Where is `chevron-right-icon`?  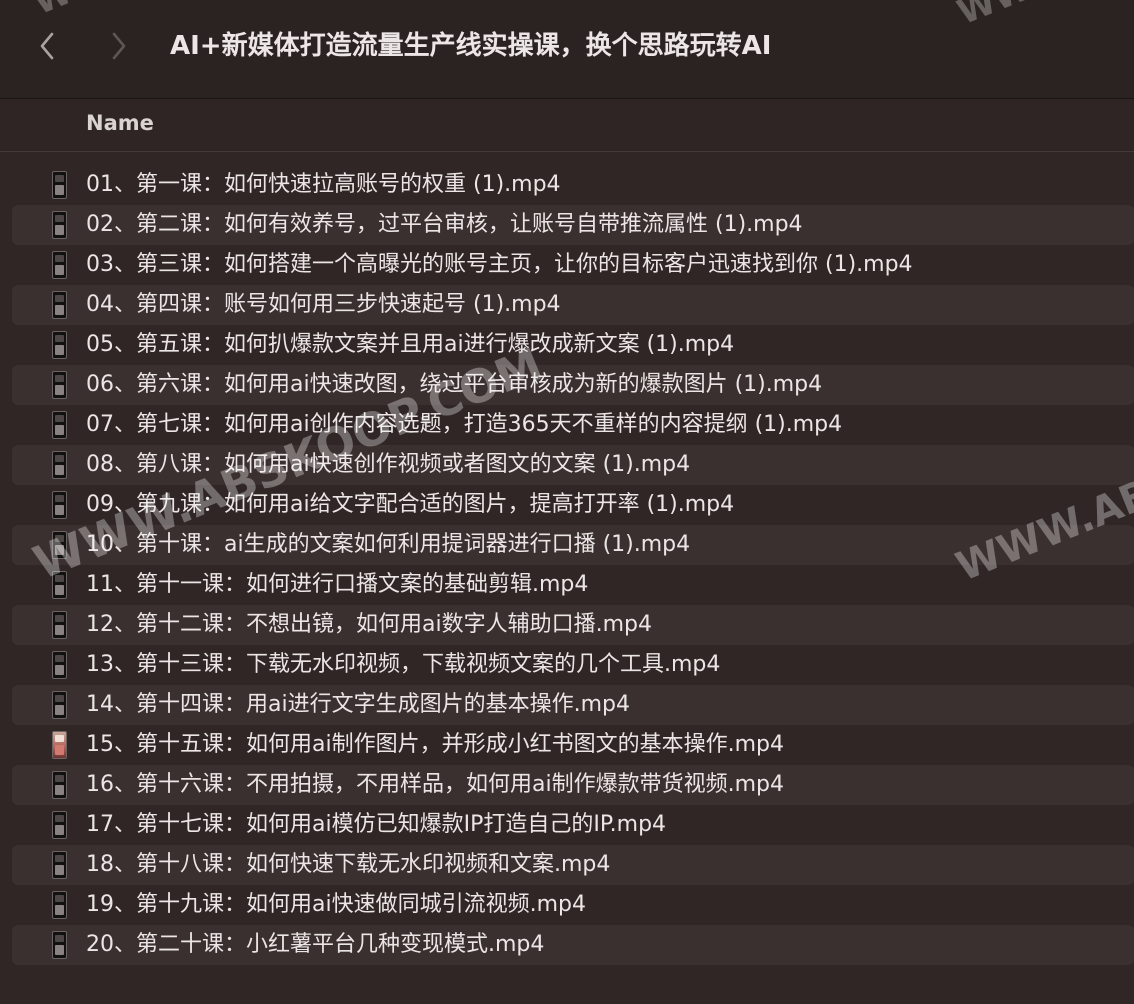
chevron-right-icon is located at coordinates (119, 46).